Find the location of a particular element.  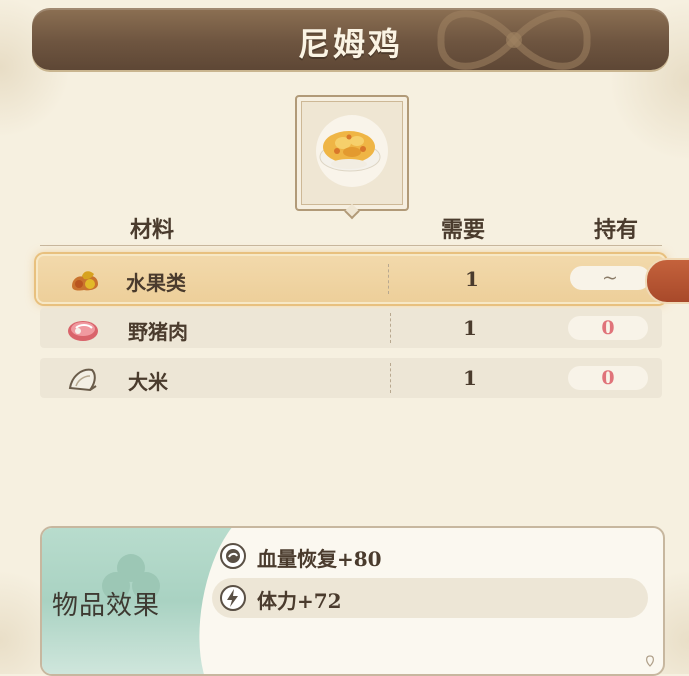

effect-item: 血量恢复+80 is located at coordinates (430, 556).